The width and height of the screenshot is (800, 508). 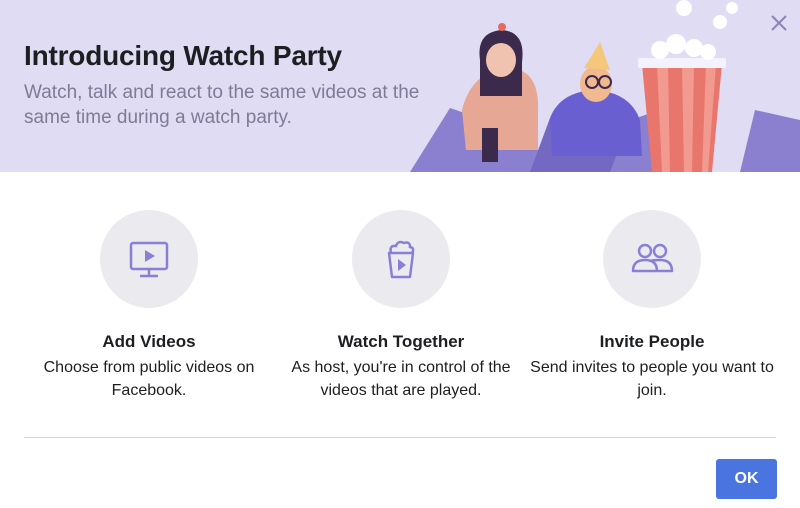 What do you see at coordinates (652, 341) in the screenshot?
I see `feature-title: Invite People` at bounding box center [652, 341].